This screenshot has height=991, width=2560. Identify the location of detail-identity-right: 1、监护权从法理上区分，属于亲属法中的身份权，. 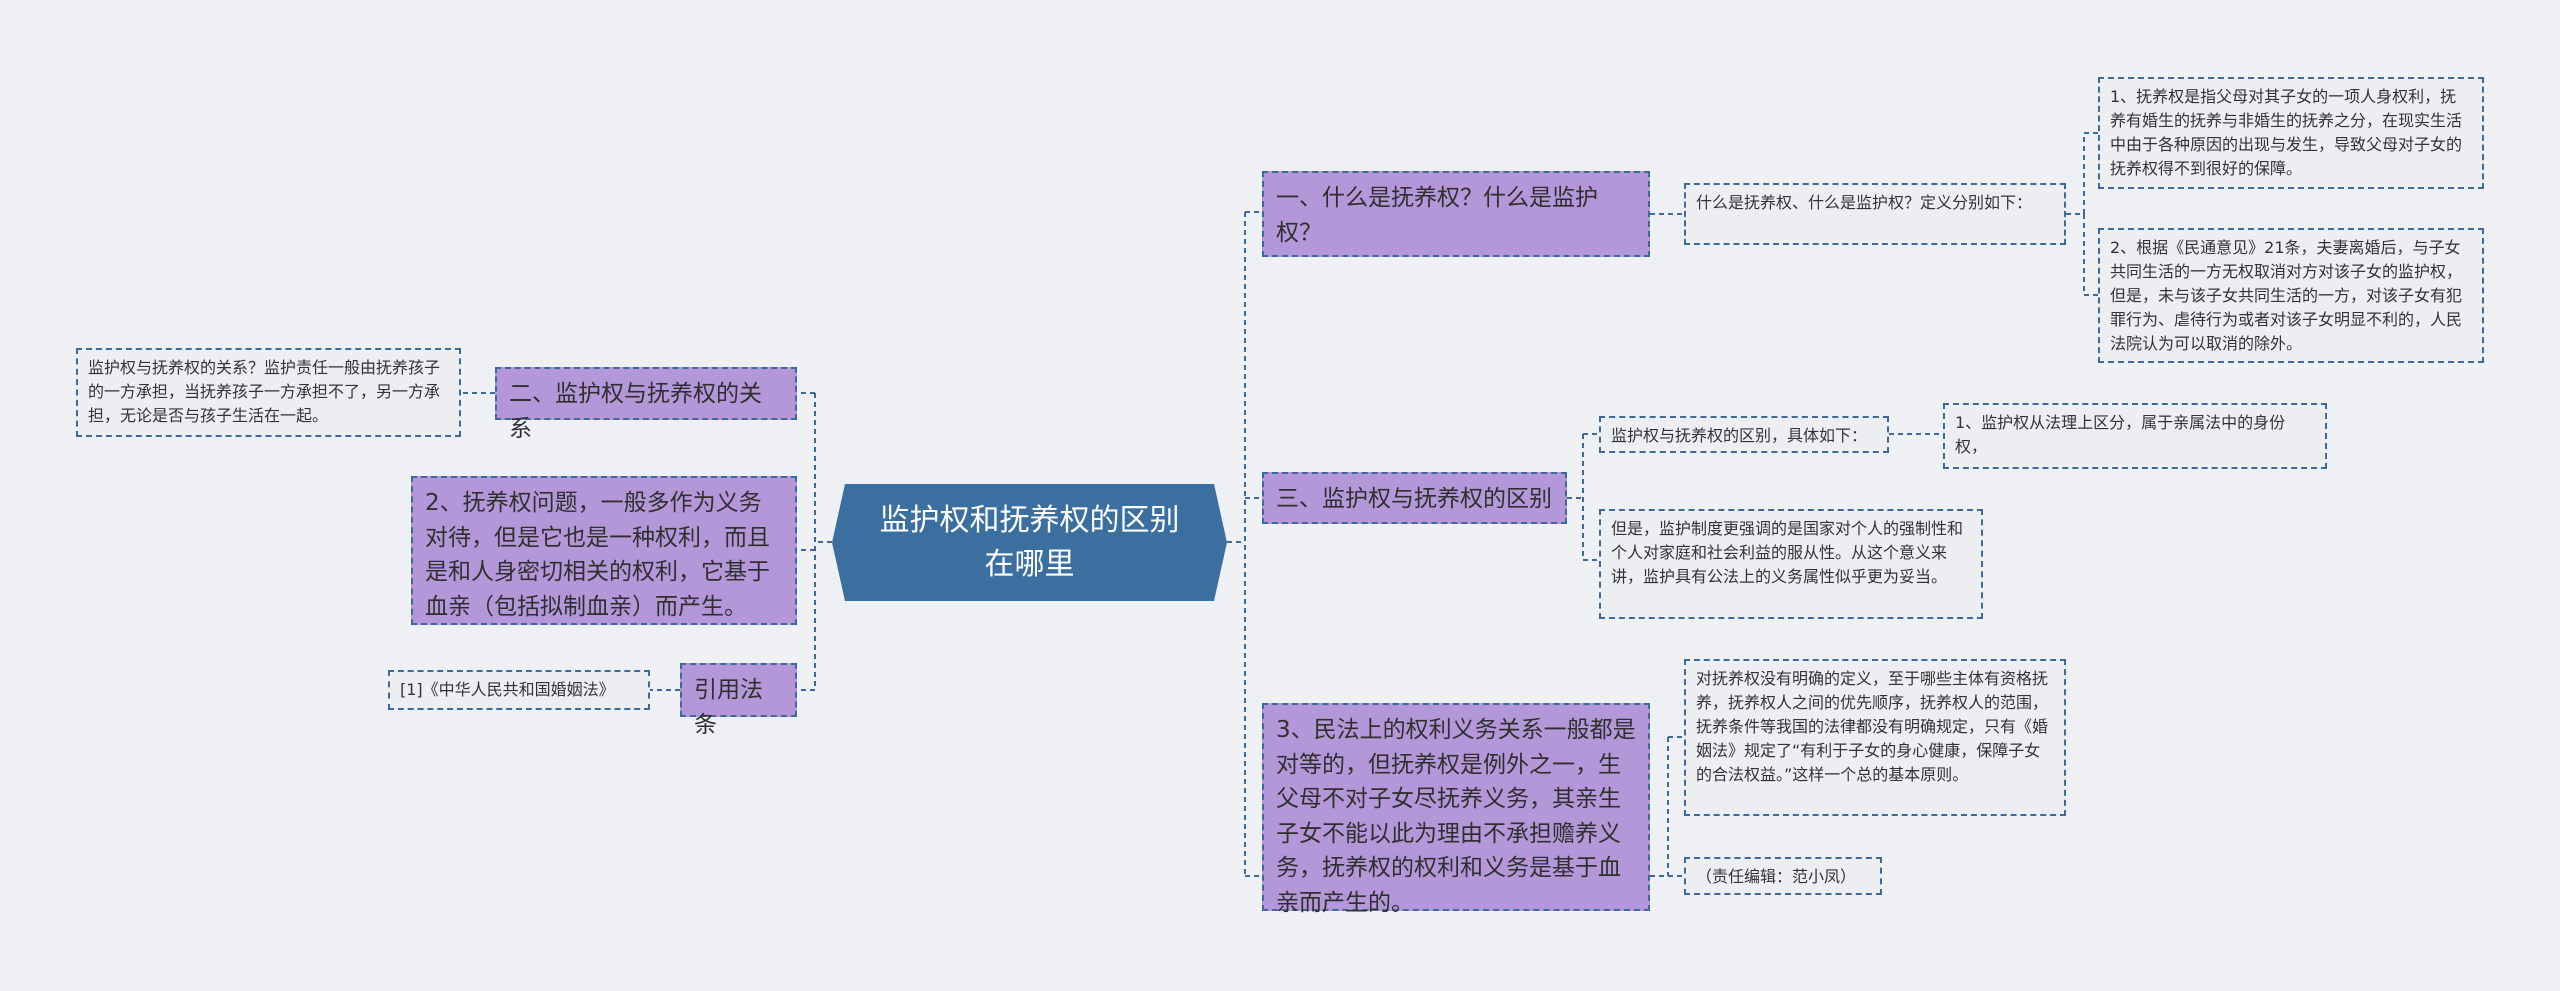
(2135, 436).